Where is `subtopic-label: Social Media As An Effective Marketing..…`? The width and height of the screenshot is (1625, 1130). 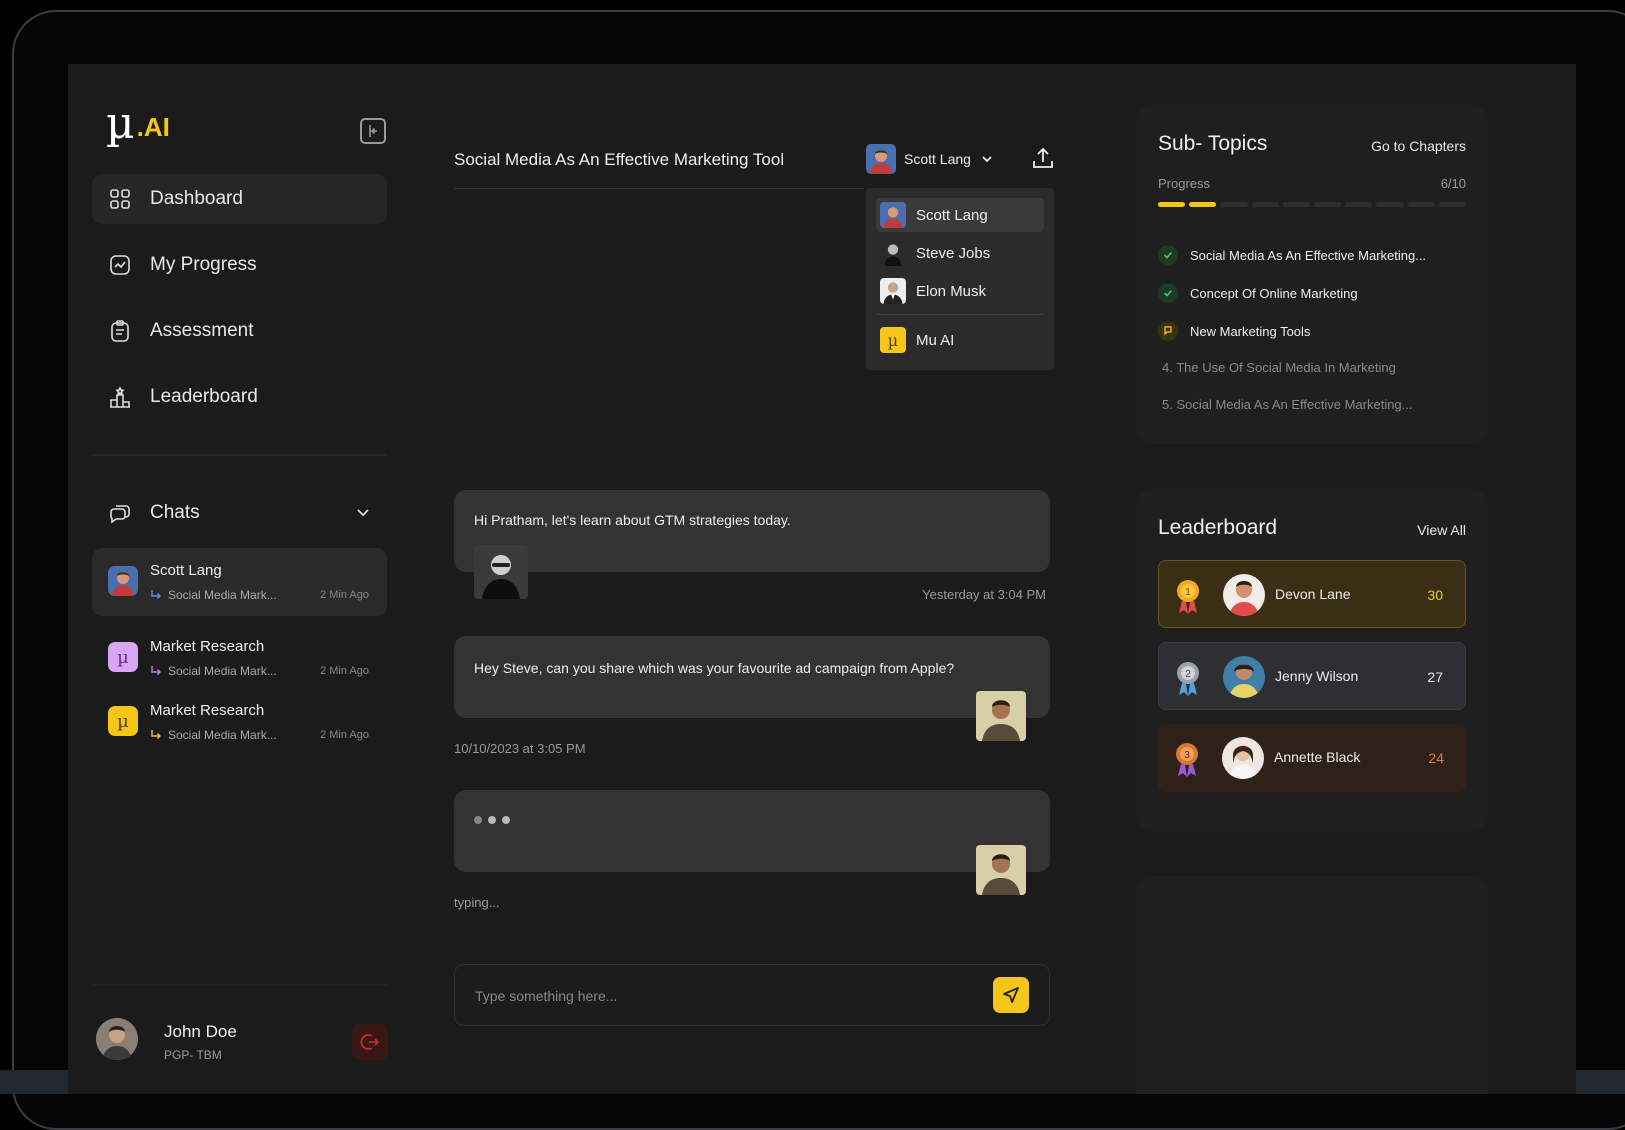 subtopic-label: Social Media As An Effective Marketing..… is located at coordinates (1308, 255).